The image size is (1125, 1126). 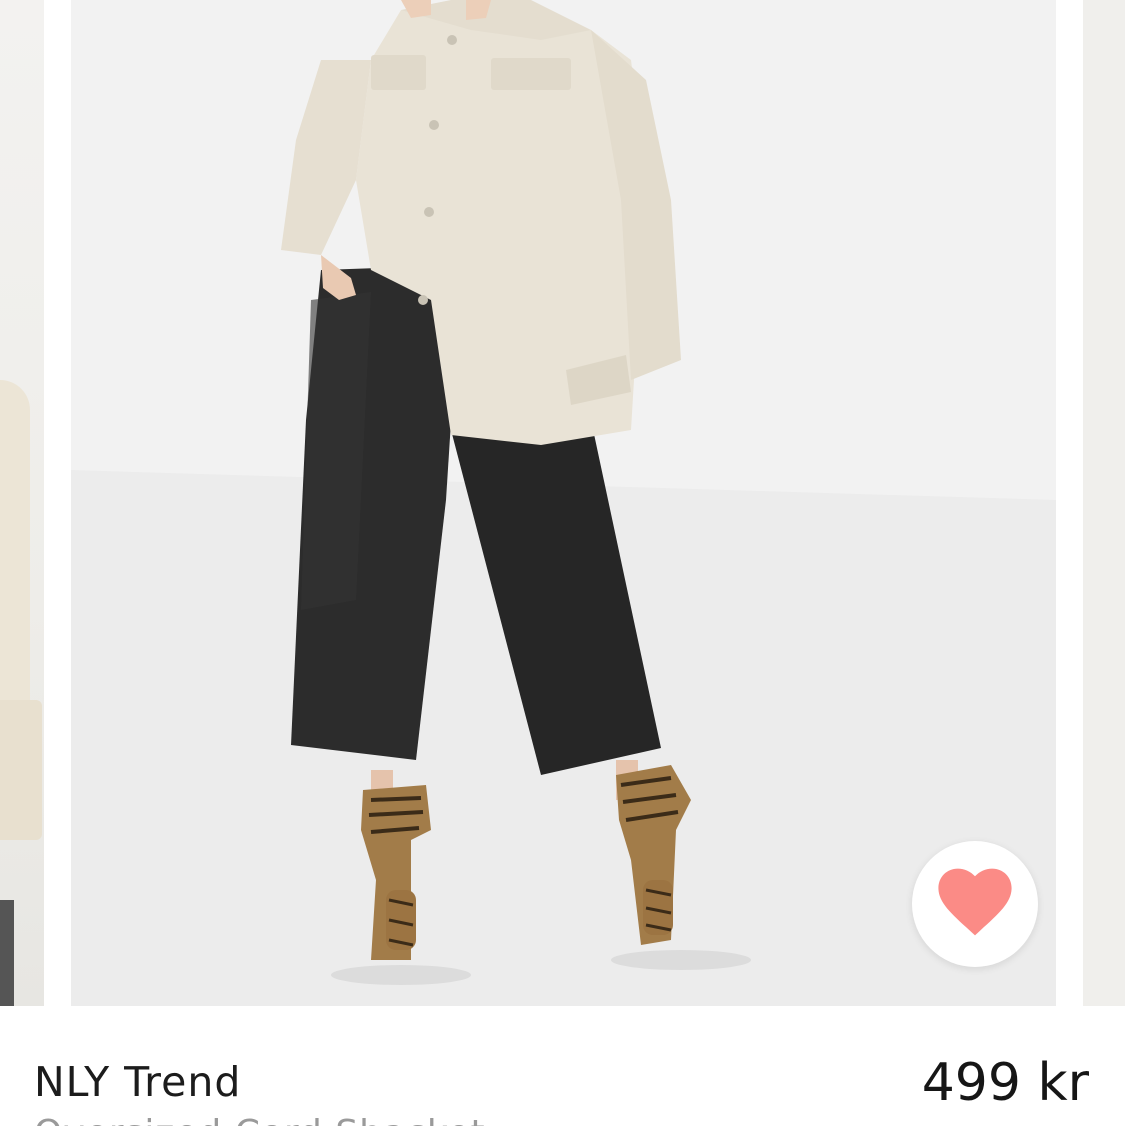 What do you see at coordinates (1005, 1083) in the screenshot?
I see `product-price: 499 kr` at bounding box center [1005, 1083].